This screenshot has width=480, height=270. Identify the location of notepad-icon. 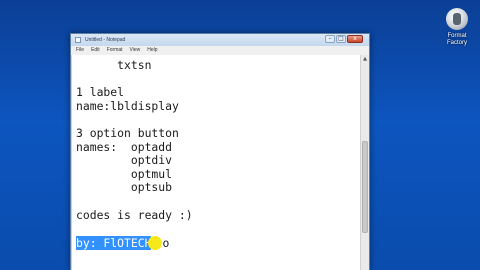
(78, 40).